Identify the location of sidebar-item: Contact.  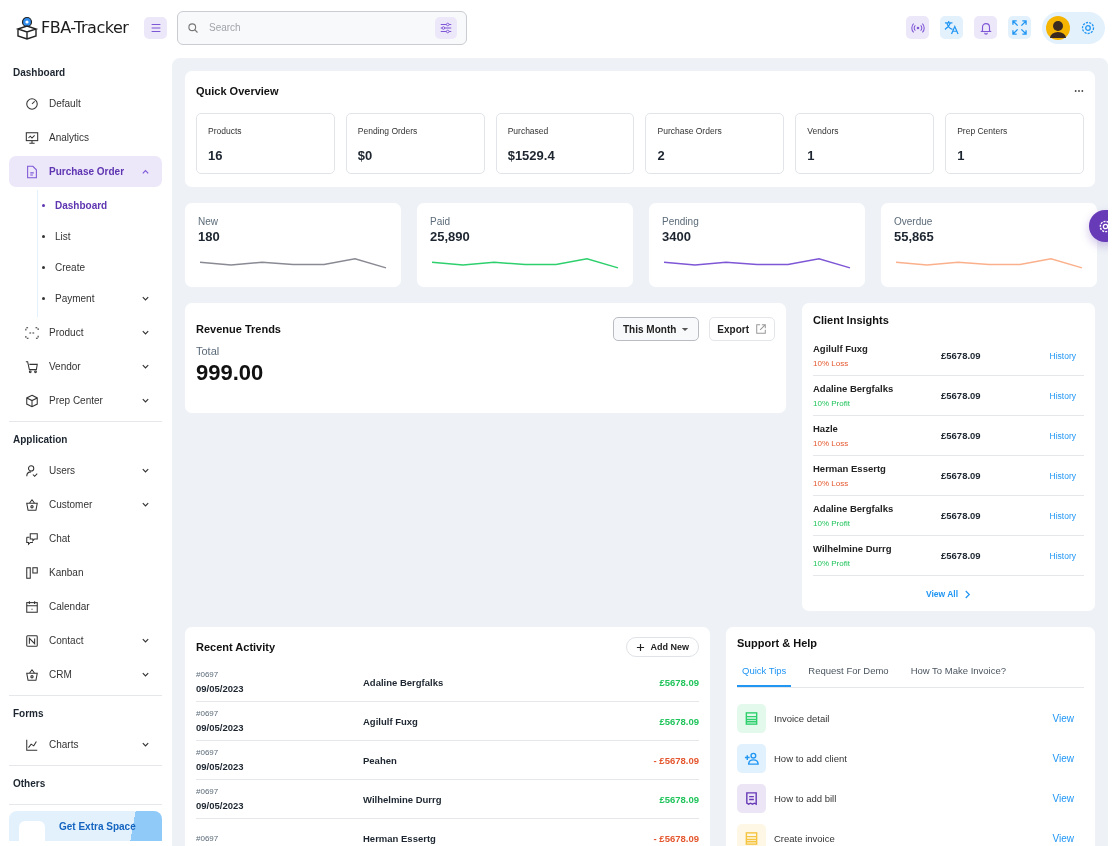
(85, 640).